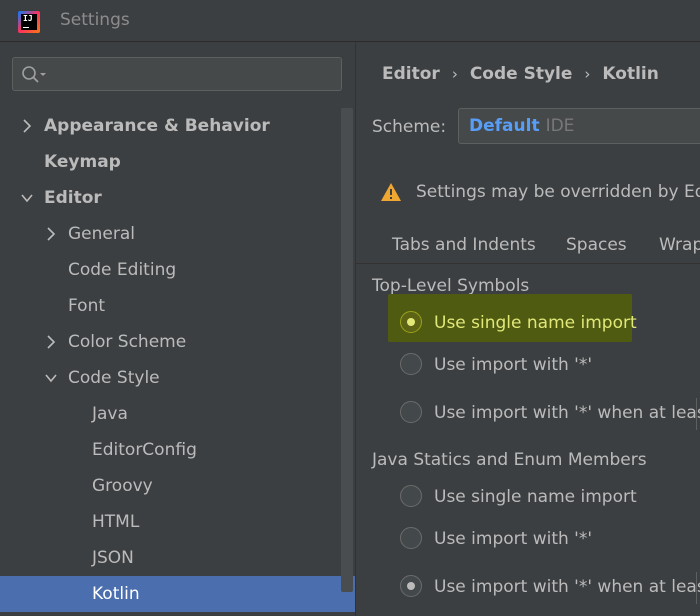 The height and width of the screenshot is (616, 700). Describe the element at coordinates (101, 234) in the screenshot. I see `sidebar-item-label: General` at that location.